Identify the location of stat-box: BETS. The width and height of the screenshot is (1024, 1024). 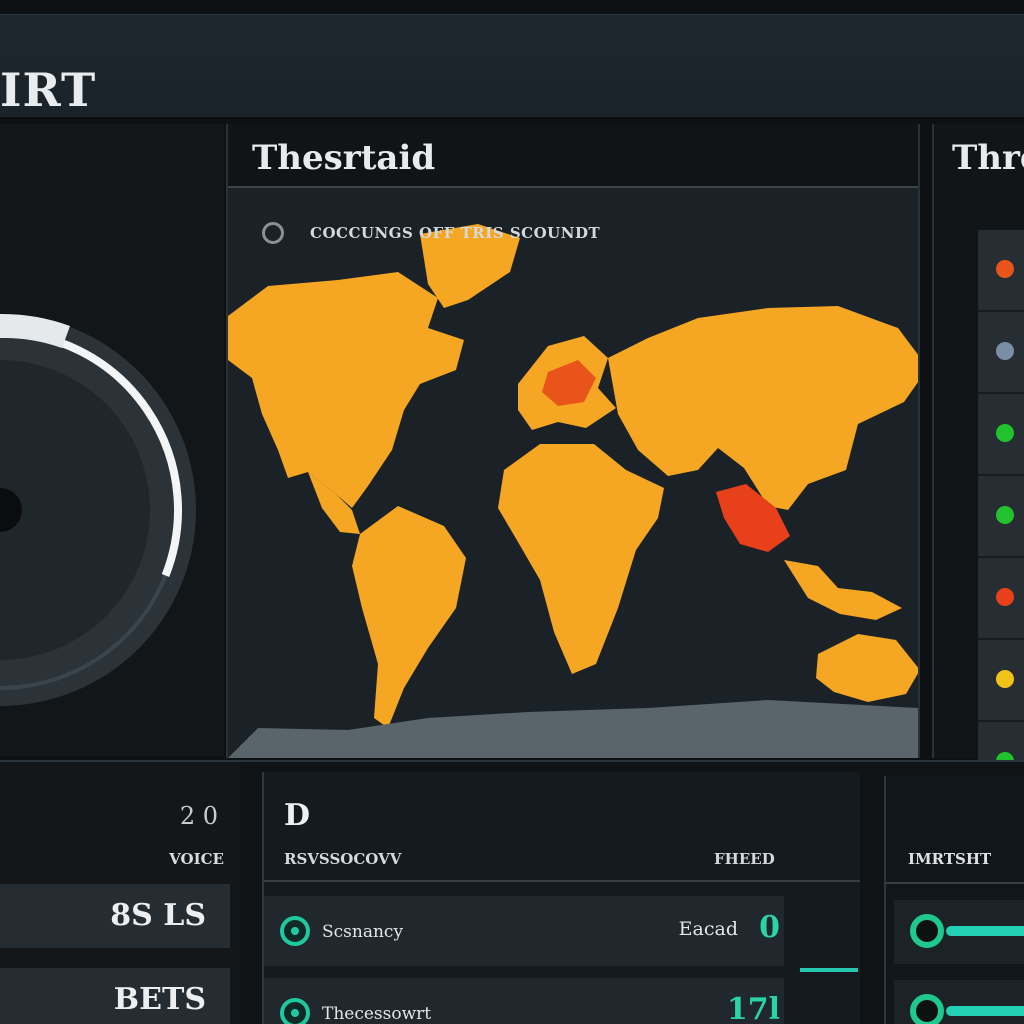
(115, 996).